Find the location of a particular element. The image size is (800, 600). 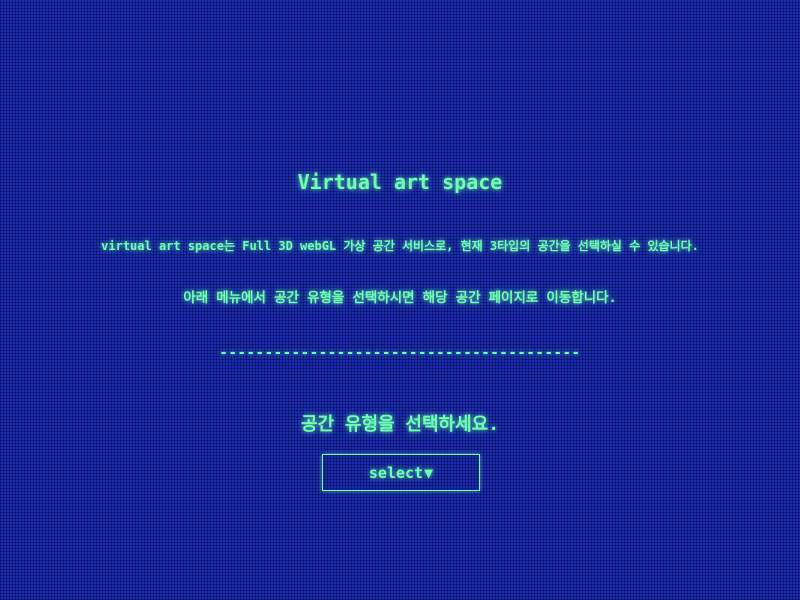

select-prompt: 공간 유형을 선택하세요. is located at coordinates (400, 424).